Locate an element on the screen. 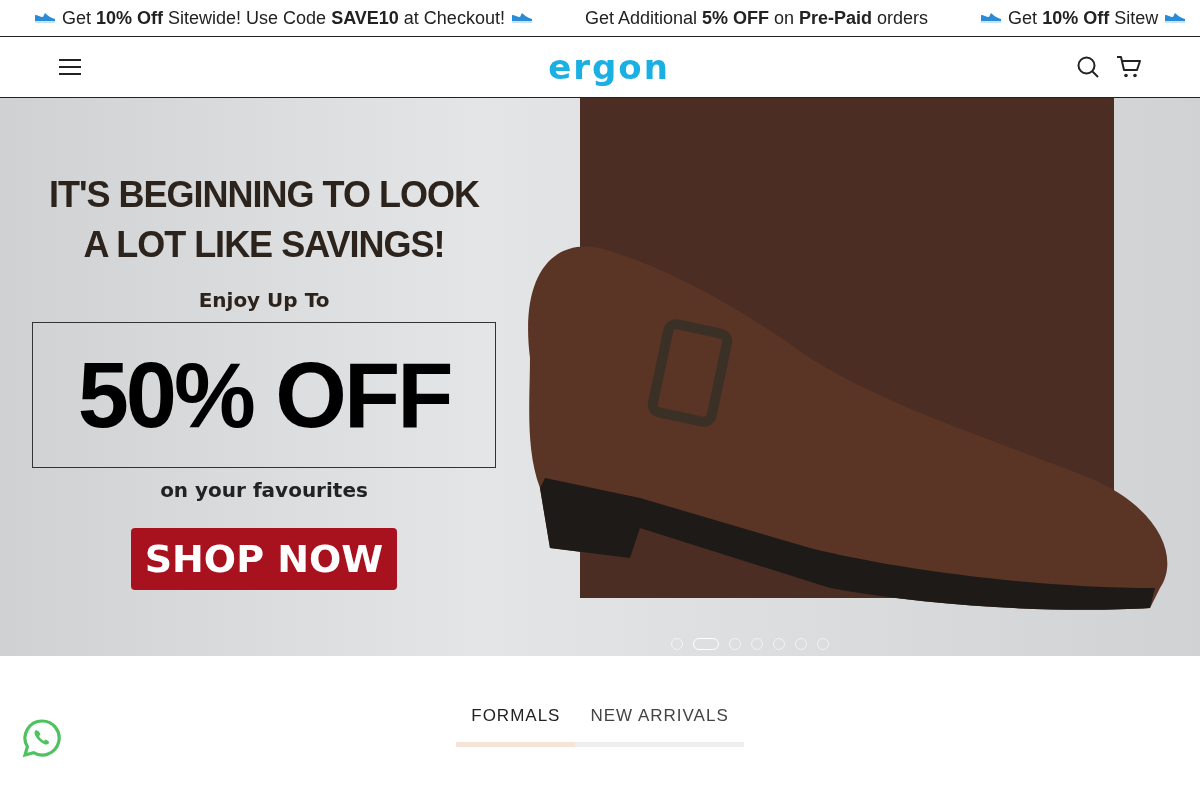  chat-icon is located at coordinates (42, 738).